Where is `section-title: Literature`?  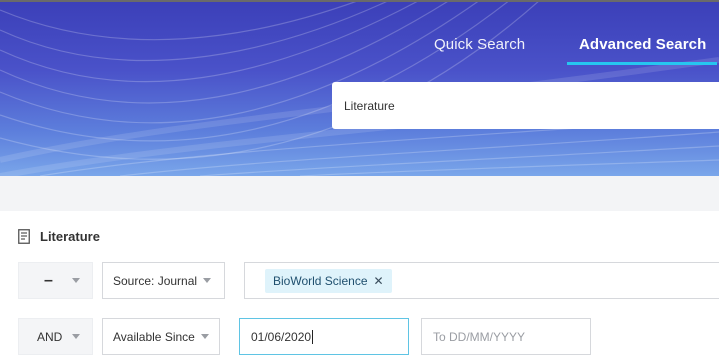
section-title: Literature is located at coordinates (70, 236).